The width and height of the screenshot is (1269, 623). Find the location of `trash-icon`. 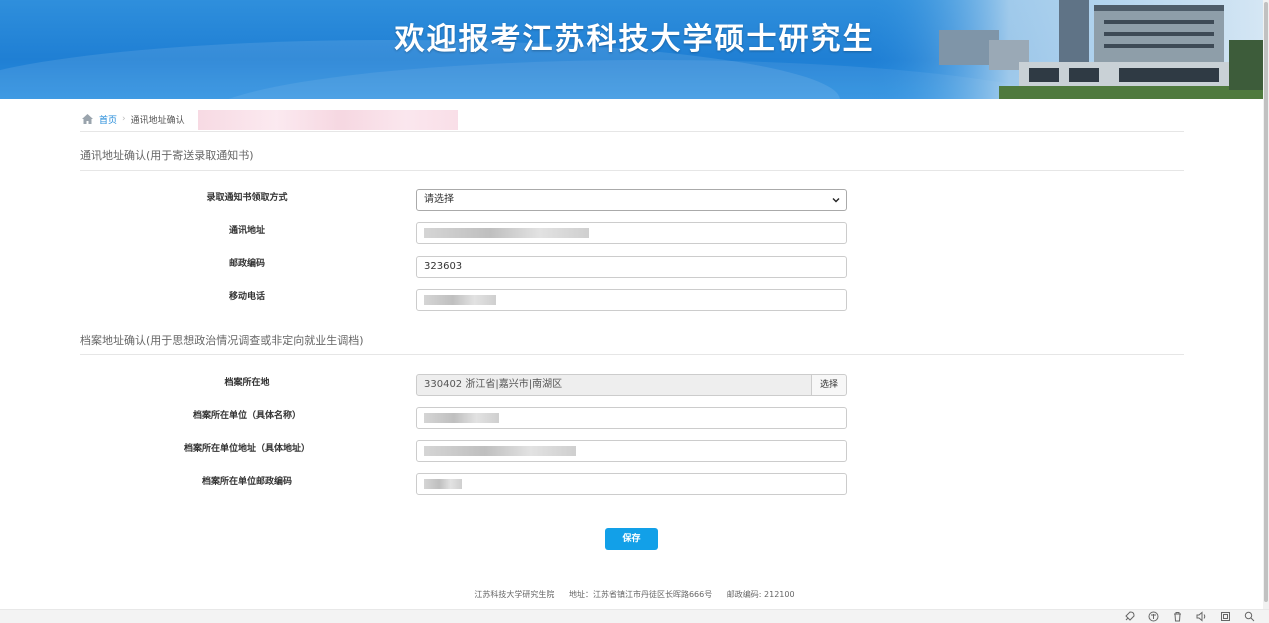

trash-icon is located at coordinates (1177, 616).